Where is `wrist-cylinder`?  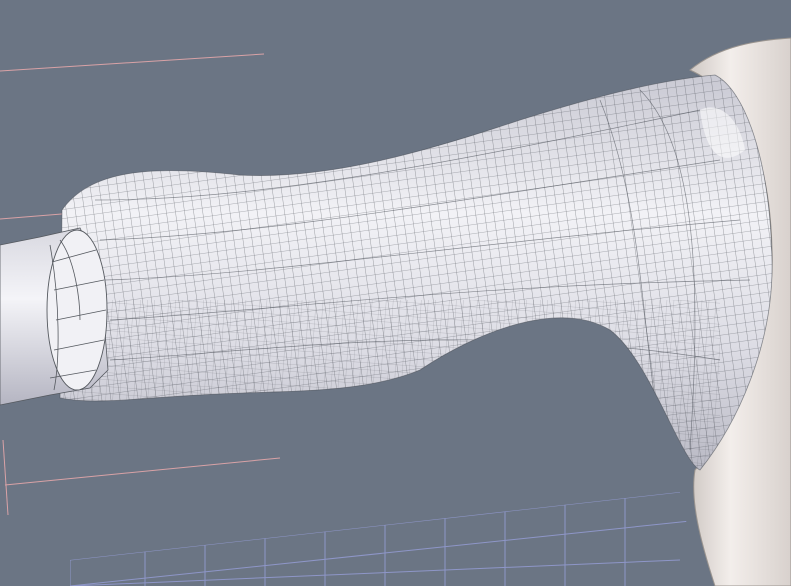
wrist-cylinder is located at coordinates (54, 316).